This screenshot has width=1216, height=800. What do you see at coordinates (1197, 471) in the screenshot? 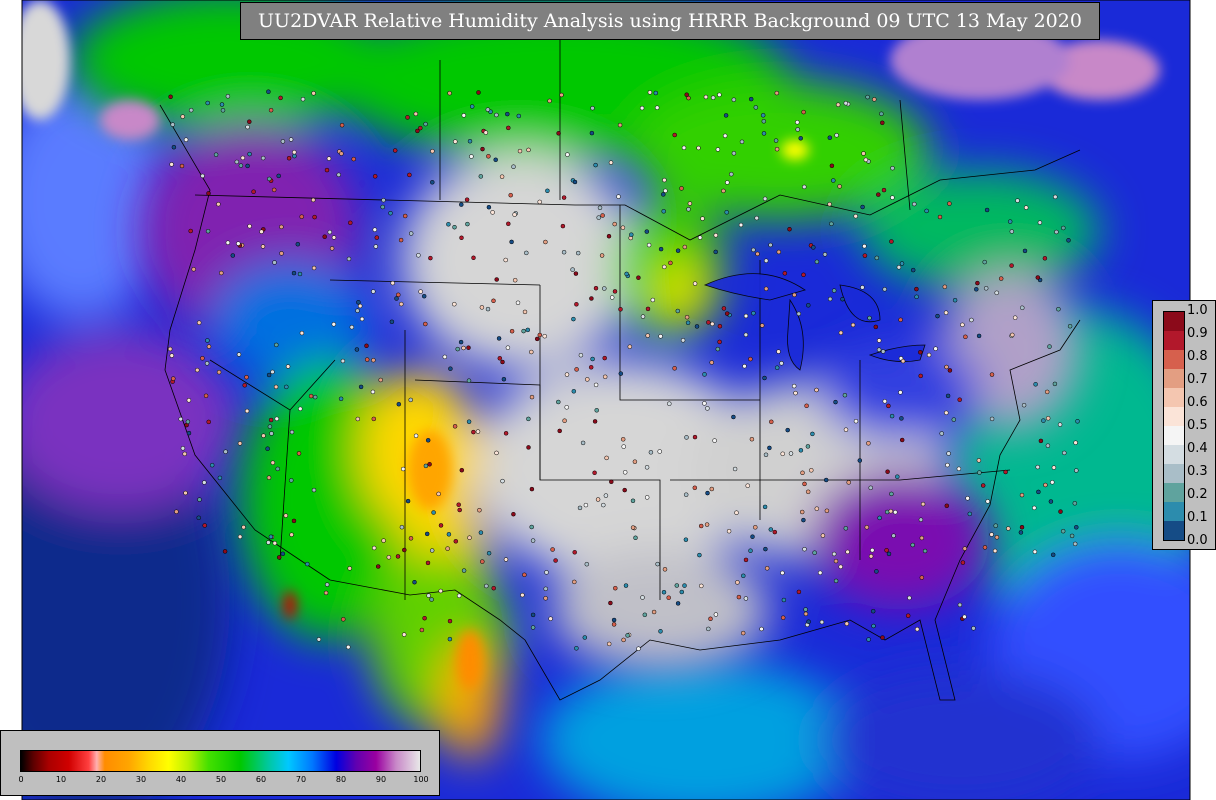
I see `obs-colorbar-tick: 0.3` at bounding box center [1197, 471].